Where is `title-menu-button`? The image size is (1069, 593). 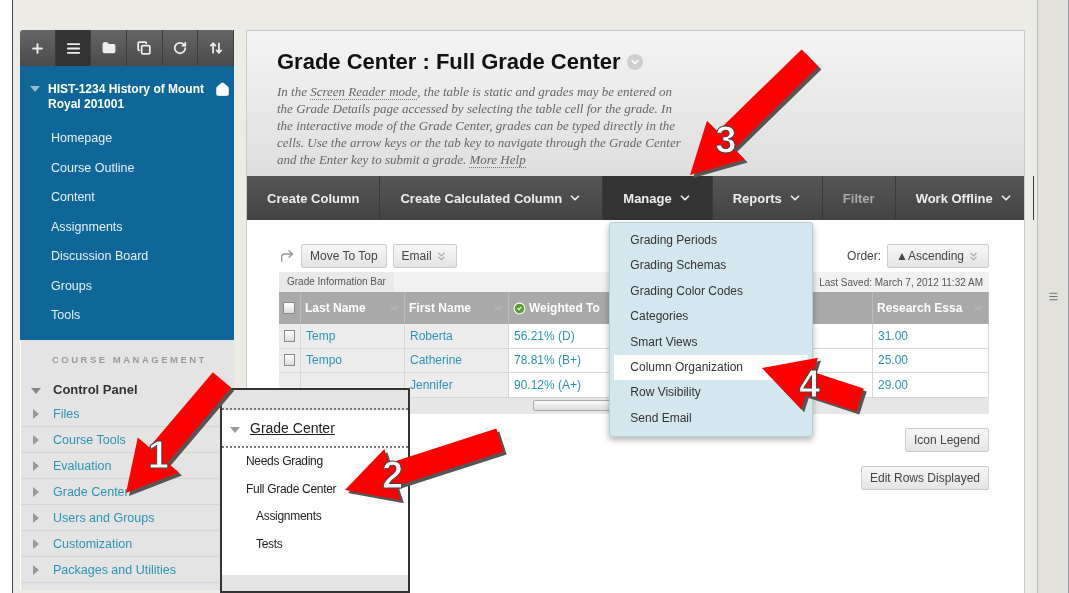
title-menu-button is located at coordinates (634, 62).